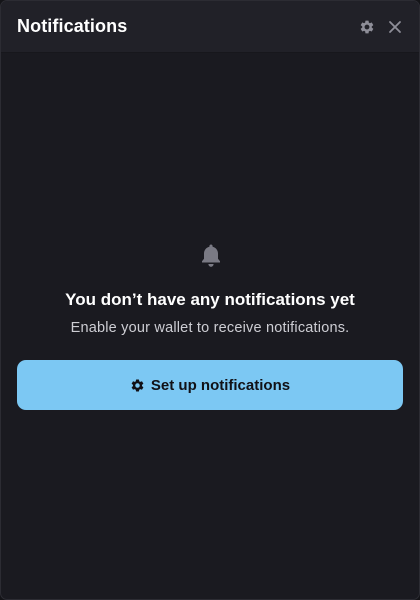 Image resolution: width=420 pixels, height=600 pixels. I want to click on panel-header: Notifications, so click(210, 27).